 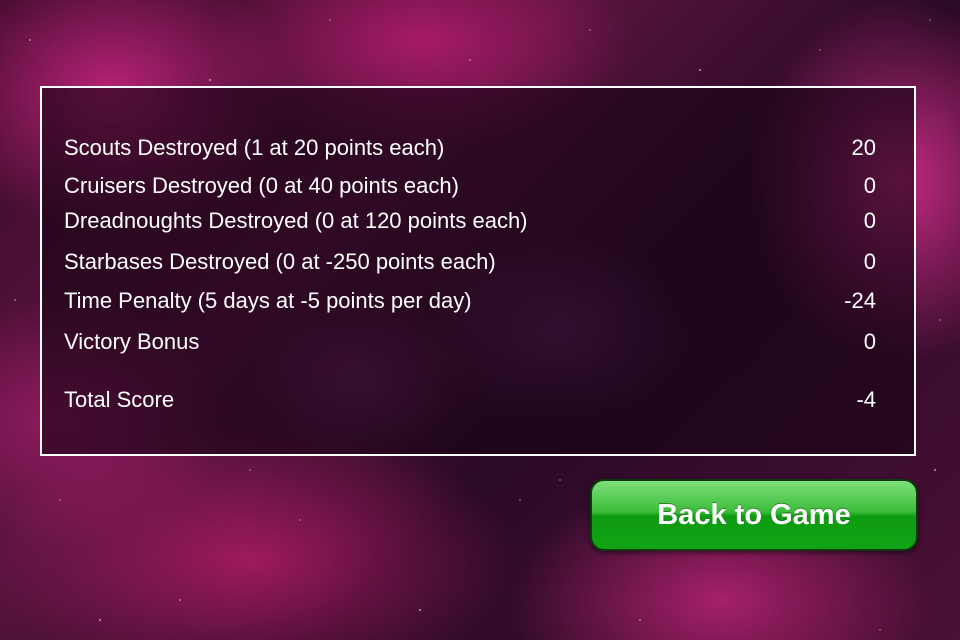 What do you see at coordinates (754, 515) in the screenshot?
I see `back-to-game-button: Back to Game` at bounding box center [754, 515].